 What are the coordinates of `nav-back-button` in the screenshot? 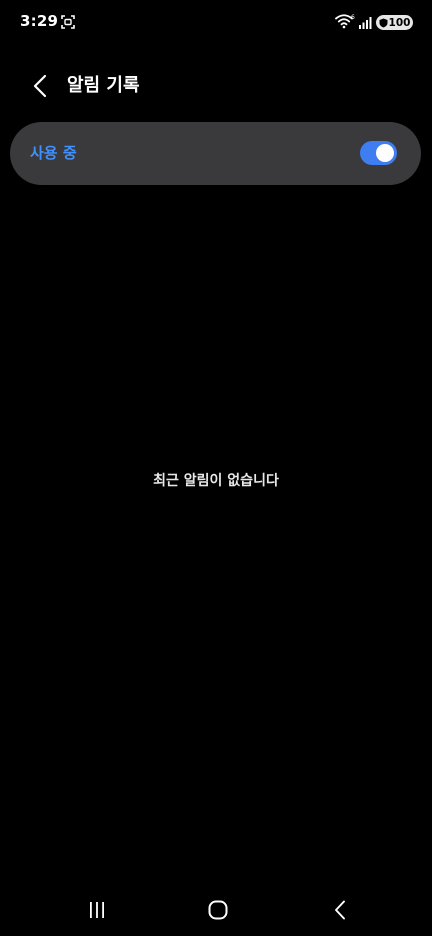 It's located at (340, 910).